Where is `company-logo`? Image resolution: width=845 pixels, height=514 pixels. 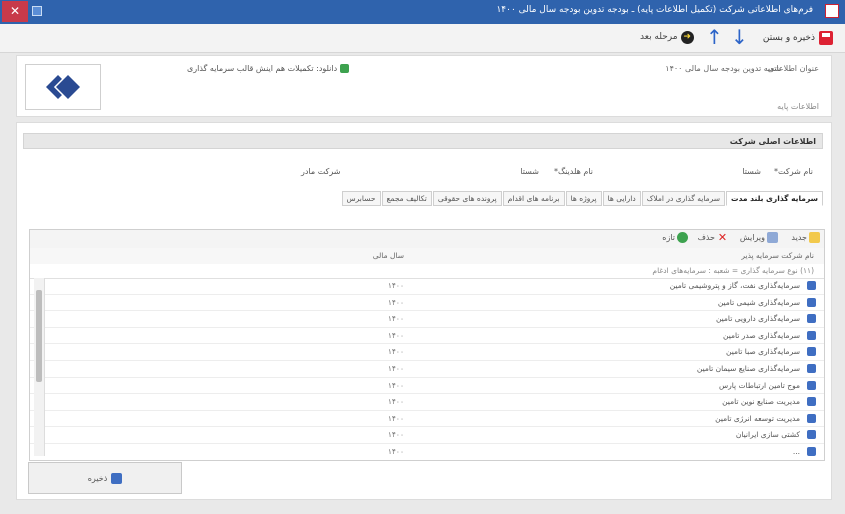 company-logo is located at coordinates (63, 87).